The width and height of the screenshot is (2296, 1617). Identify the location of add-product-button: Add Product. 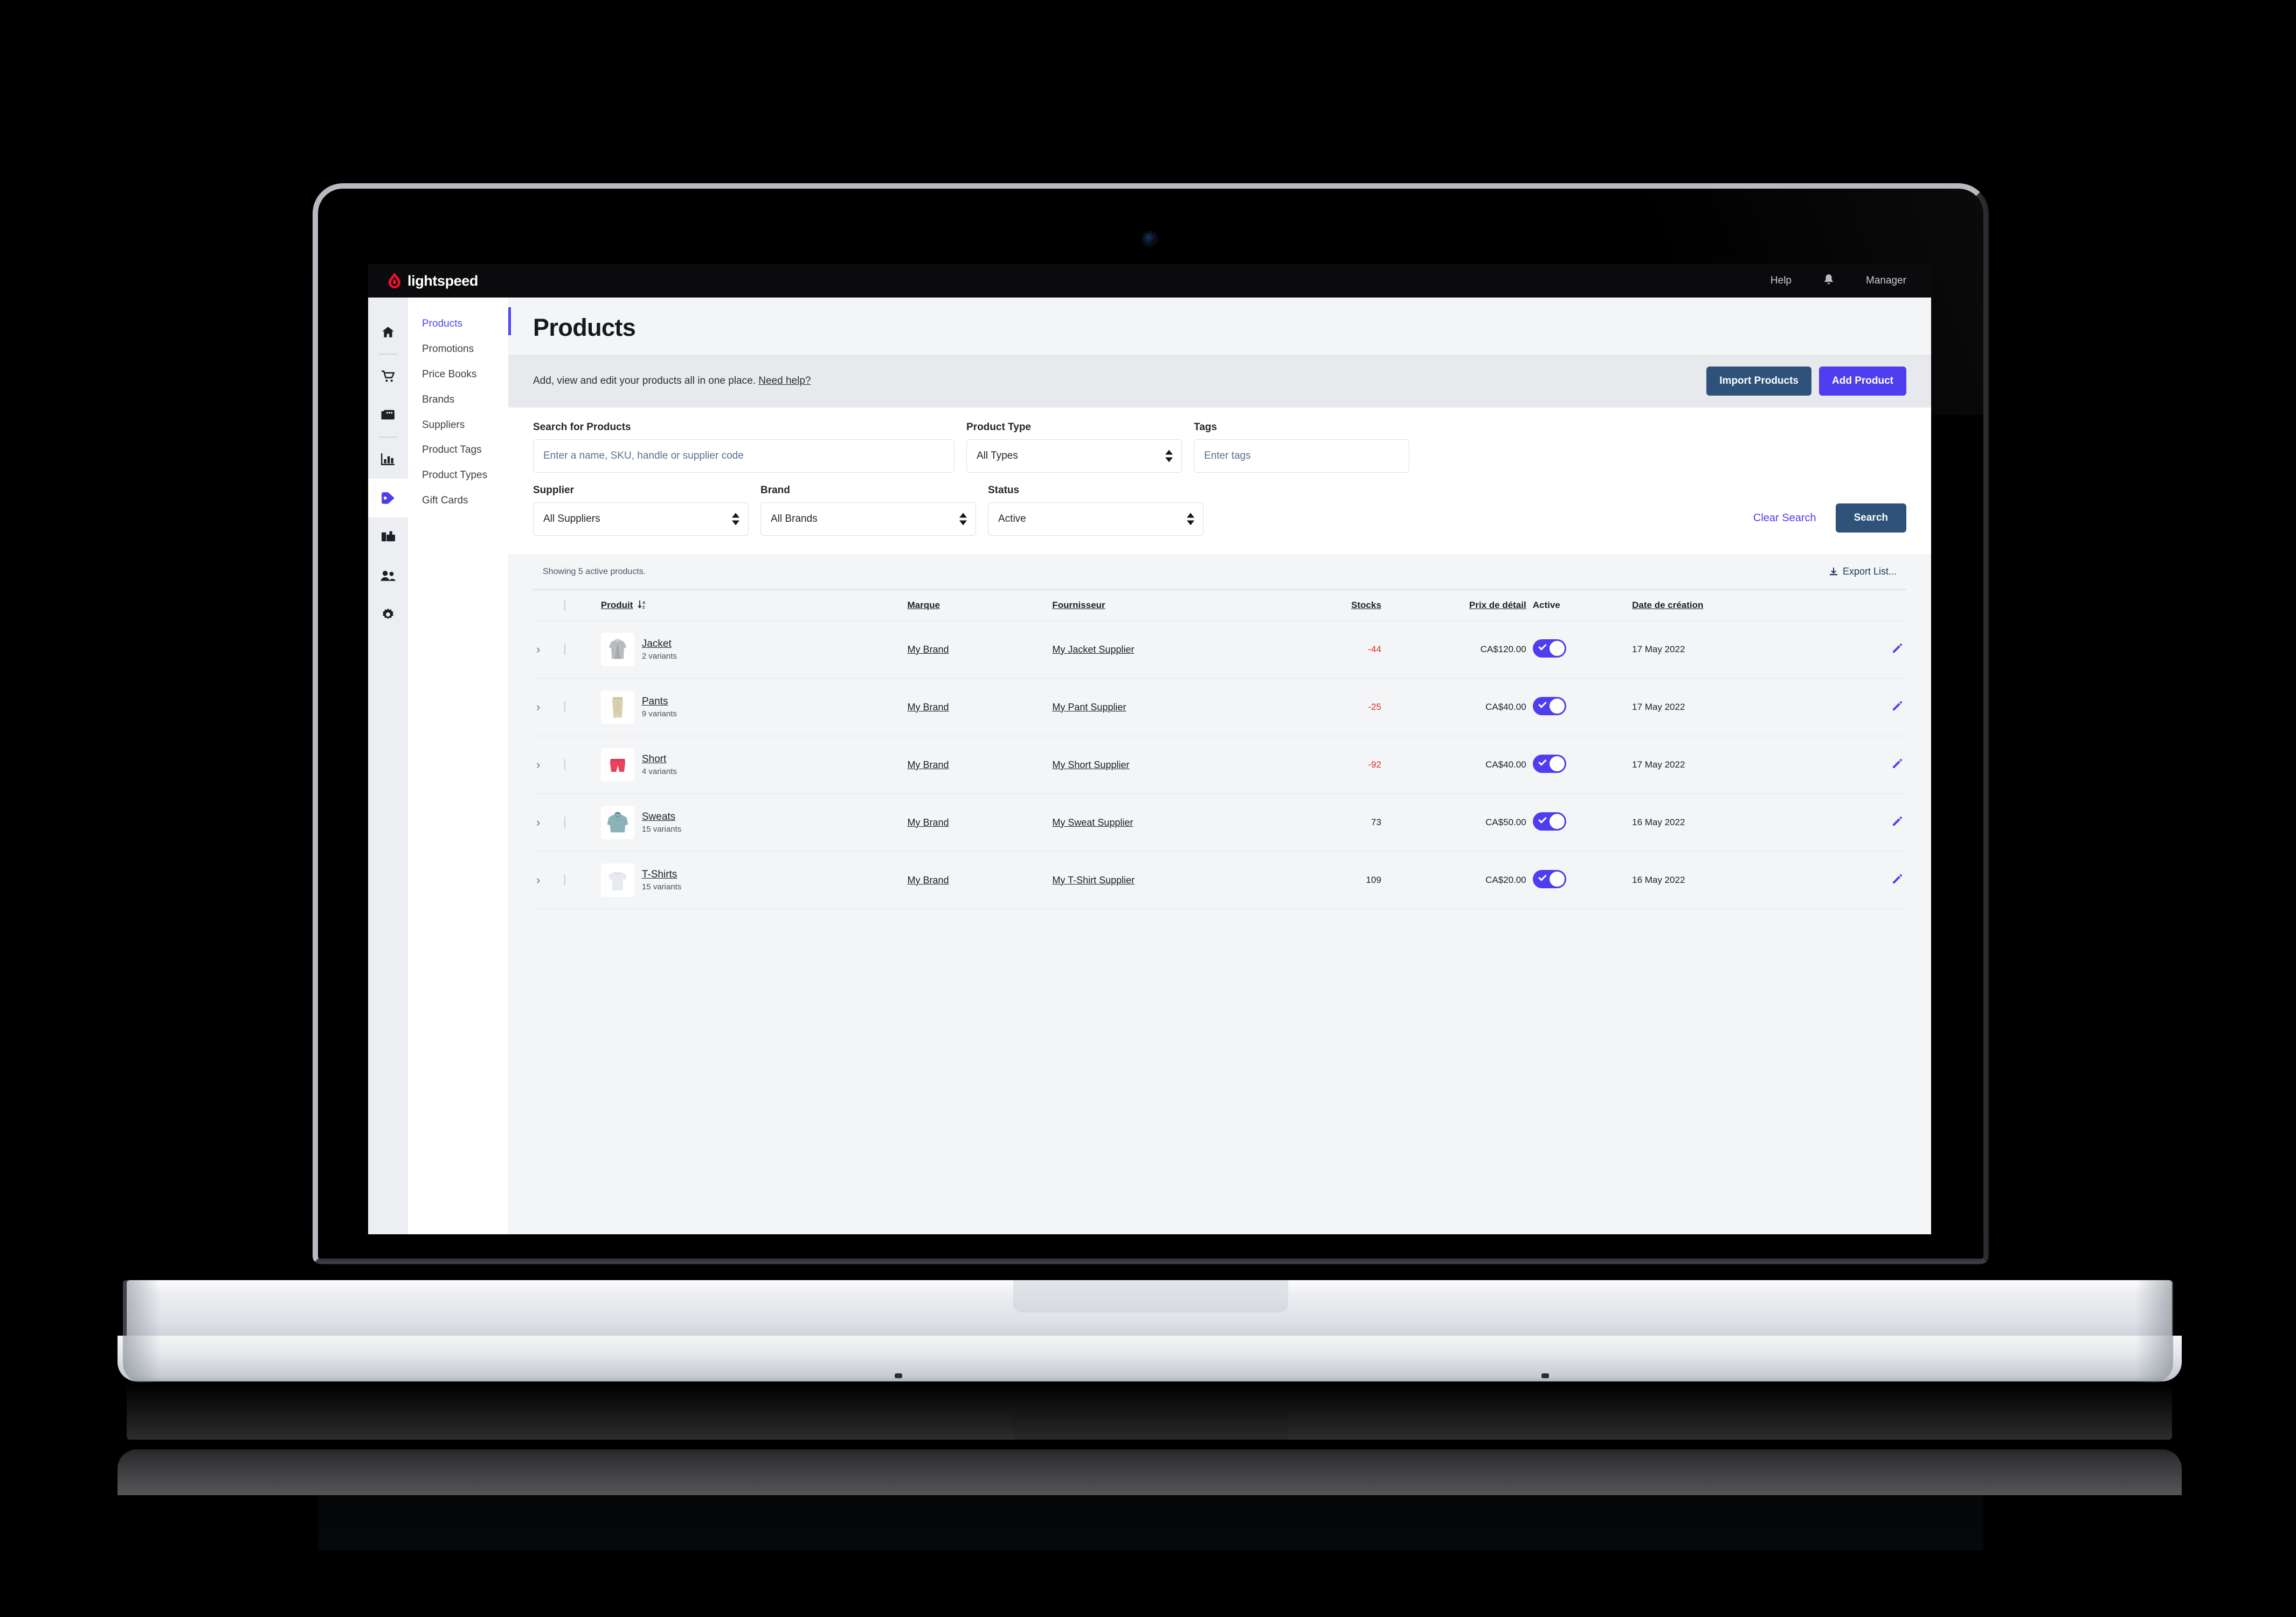
(1862, 381).